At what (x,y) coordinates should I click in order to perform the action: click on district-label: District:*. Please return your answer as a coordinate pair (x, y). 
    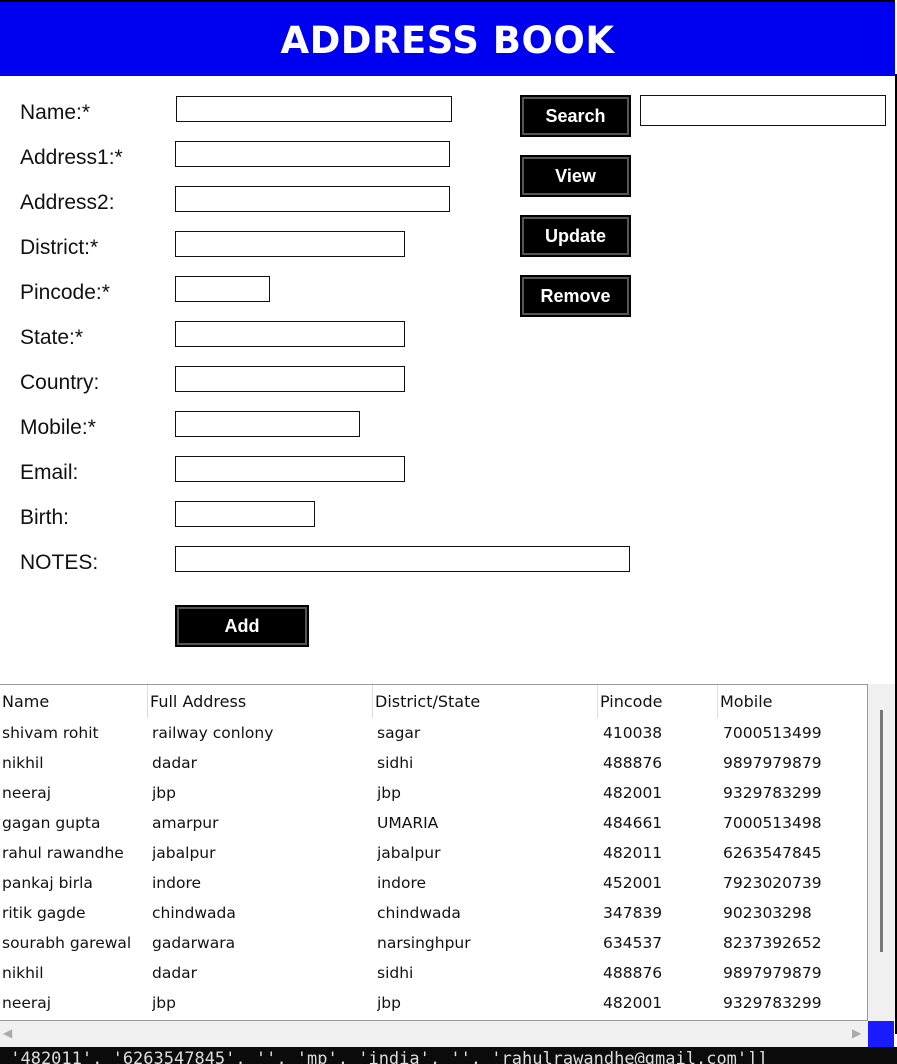
    Looking at the image, I should click on (59, 247).